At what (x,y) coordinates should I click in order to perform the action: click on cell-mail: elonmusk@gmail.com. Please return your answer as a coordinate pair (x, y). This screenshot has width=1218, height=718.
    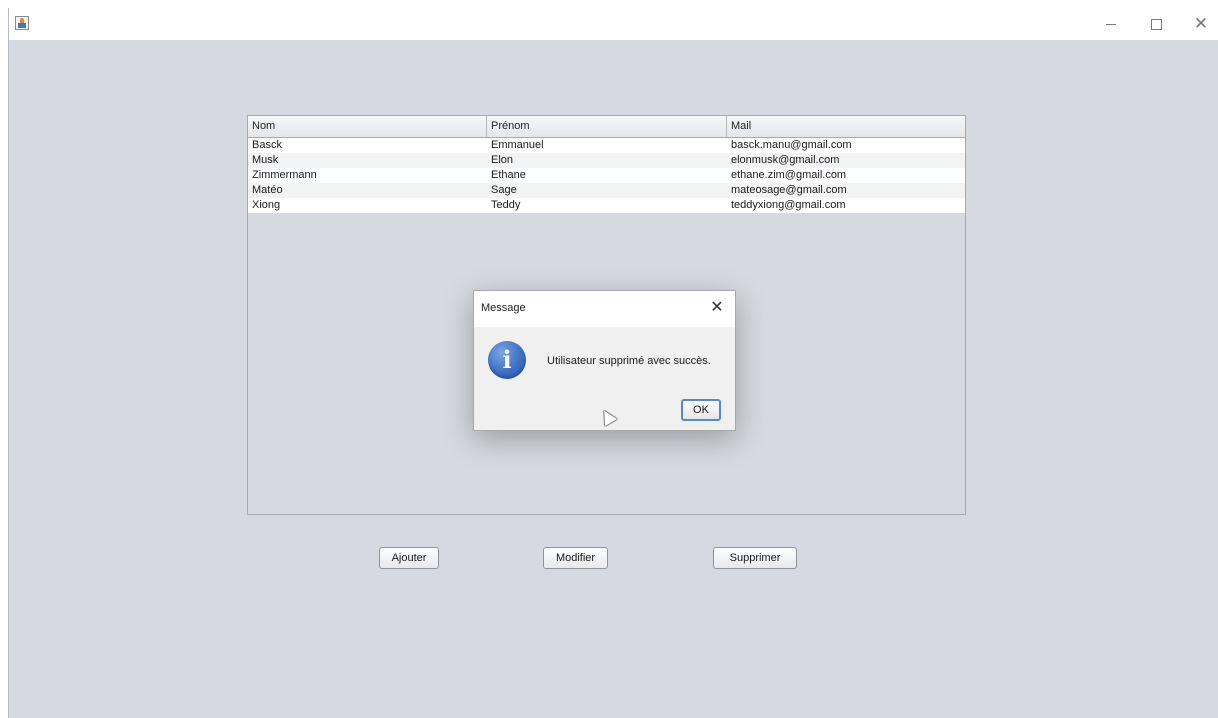
    Looking at the image, I should click on (785, 160).